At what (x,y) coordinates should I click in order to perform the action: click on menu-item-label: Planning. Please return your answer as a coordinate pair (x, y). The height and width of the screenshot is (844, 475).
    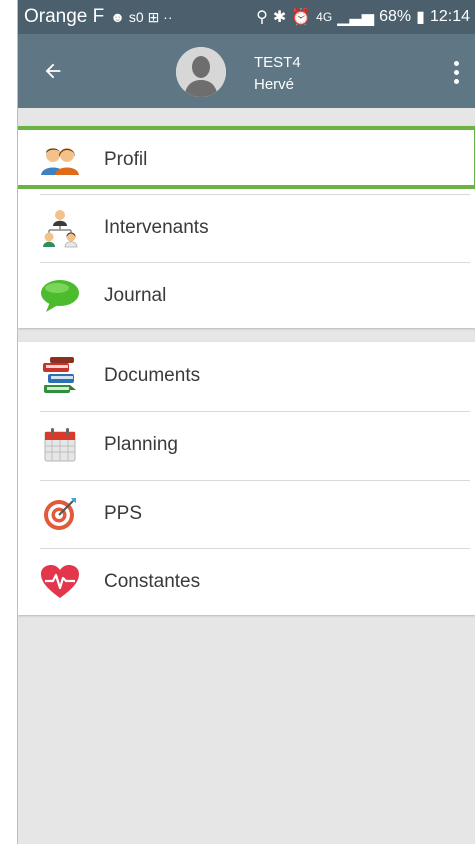
    Looking at the image, I should click on (141, 444).